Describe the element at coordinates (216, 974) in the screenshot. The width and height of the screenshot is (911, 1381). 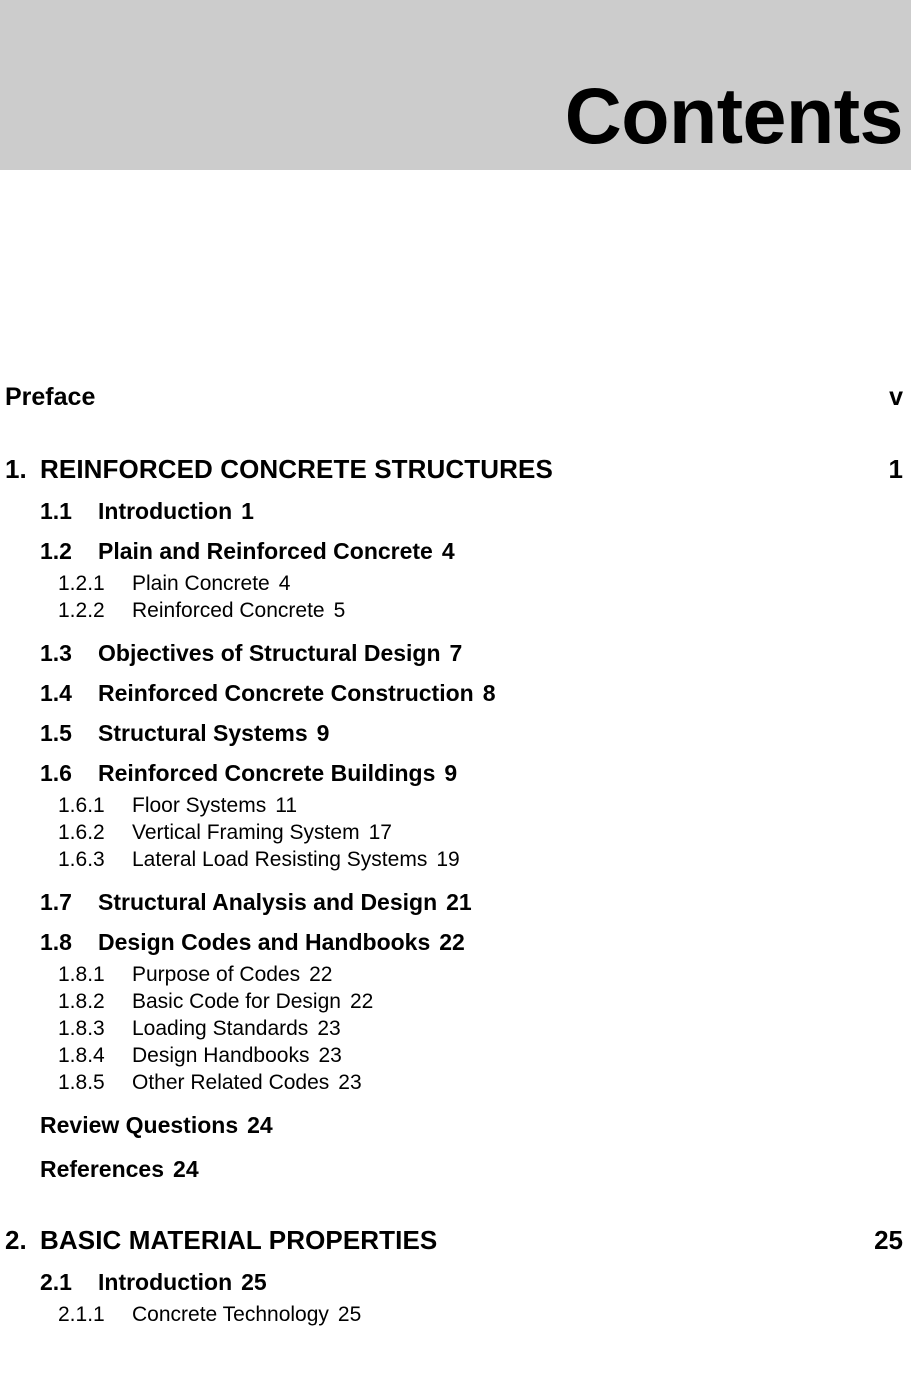
I see `toc-entry-label: Purpose of Codes` at that location.